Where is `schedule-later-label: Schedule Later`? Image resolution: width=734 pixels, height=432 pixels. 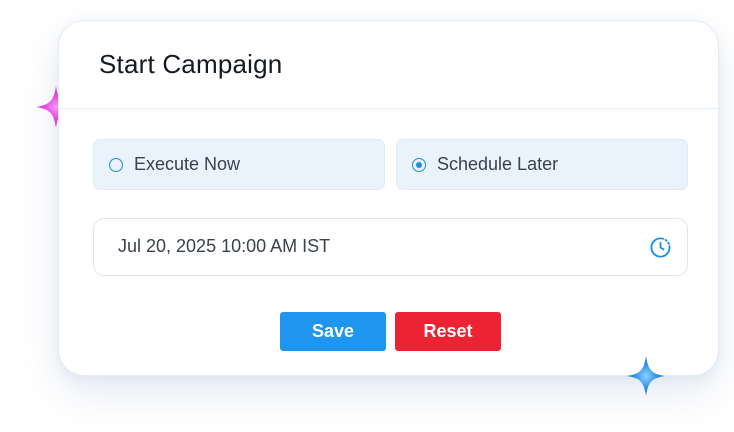
schedule-later-label: Schedule Later is located at coordinates (498, 164).